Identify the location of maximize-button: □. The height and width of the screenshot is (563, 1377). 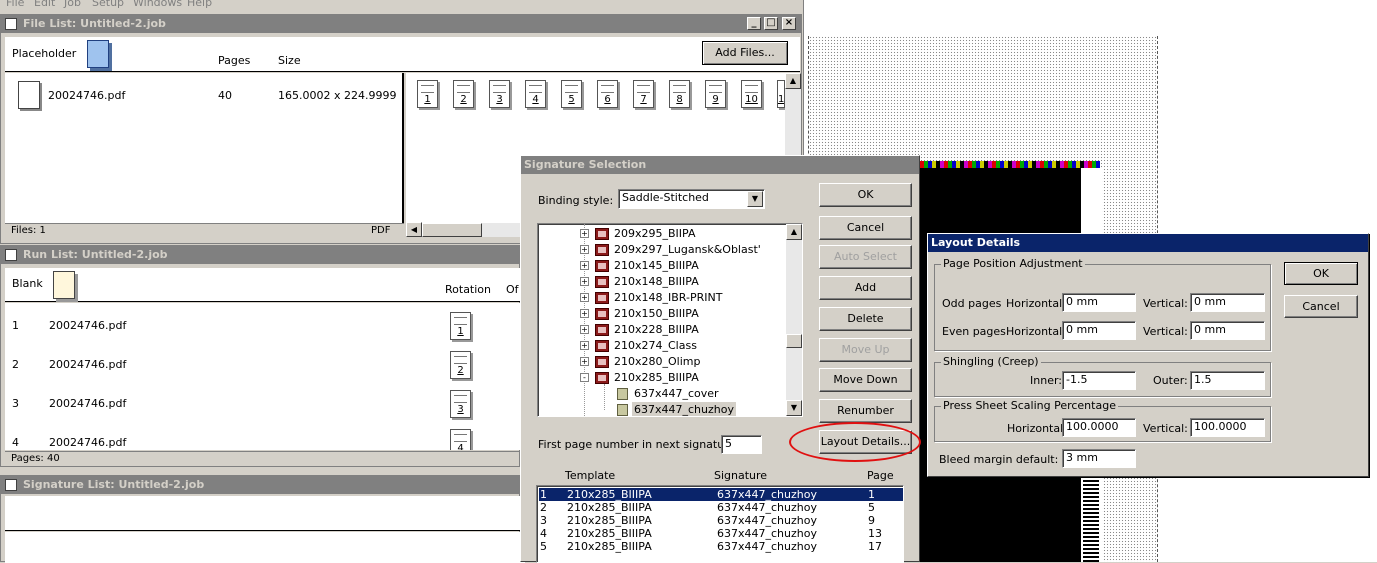
(771, 23).